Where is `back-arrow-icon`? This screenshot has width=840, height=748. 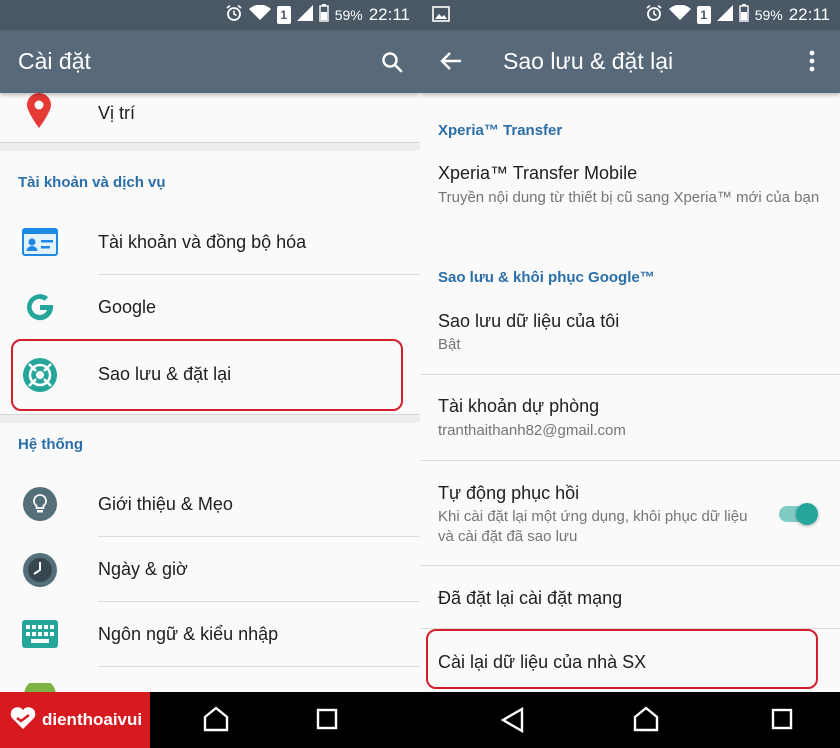 back-arrow-icon is located at coordinates (451, 63).